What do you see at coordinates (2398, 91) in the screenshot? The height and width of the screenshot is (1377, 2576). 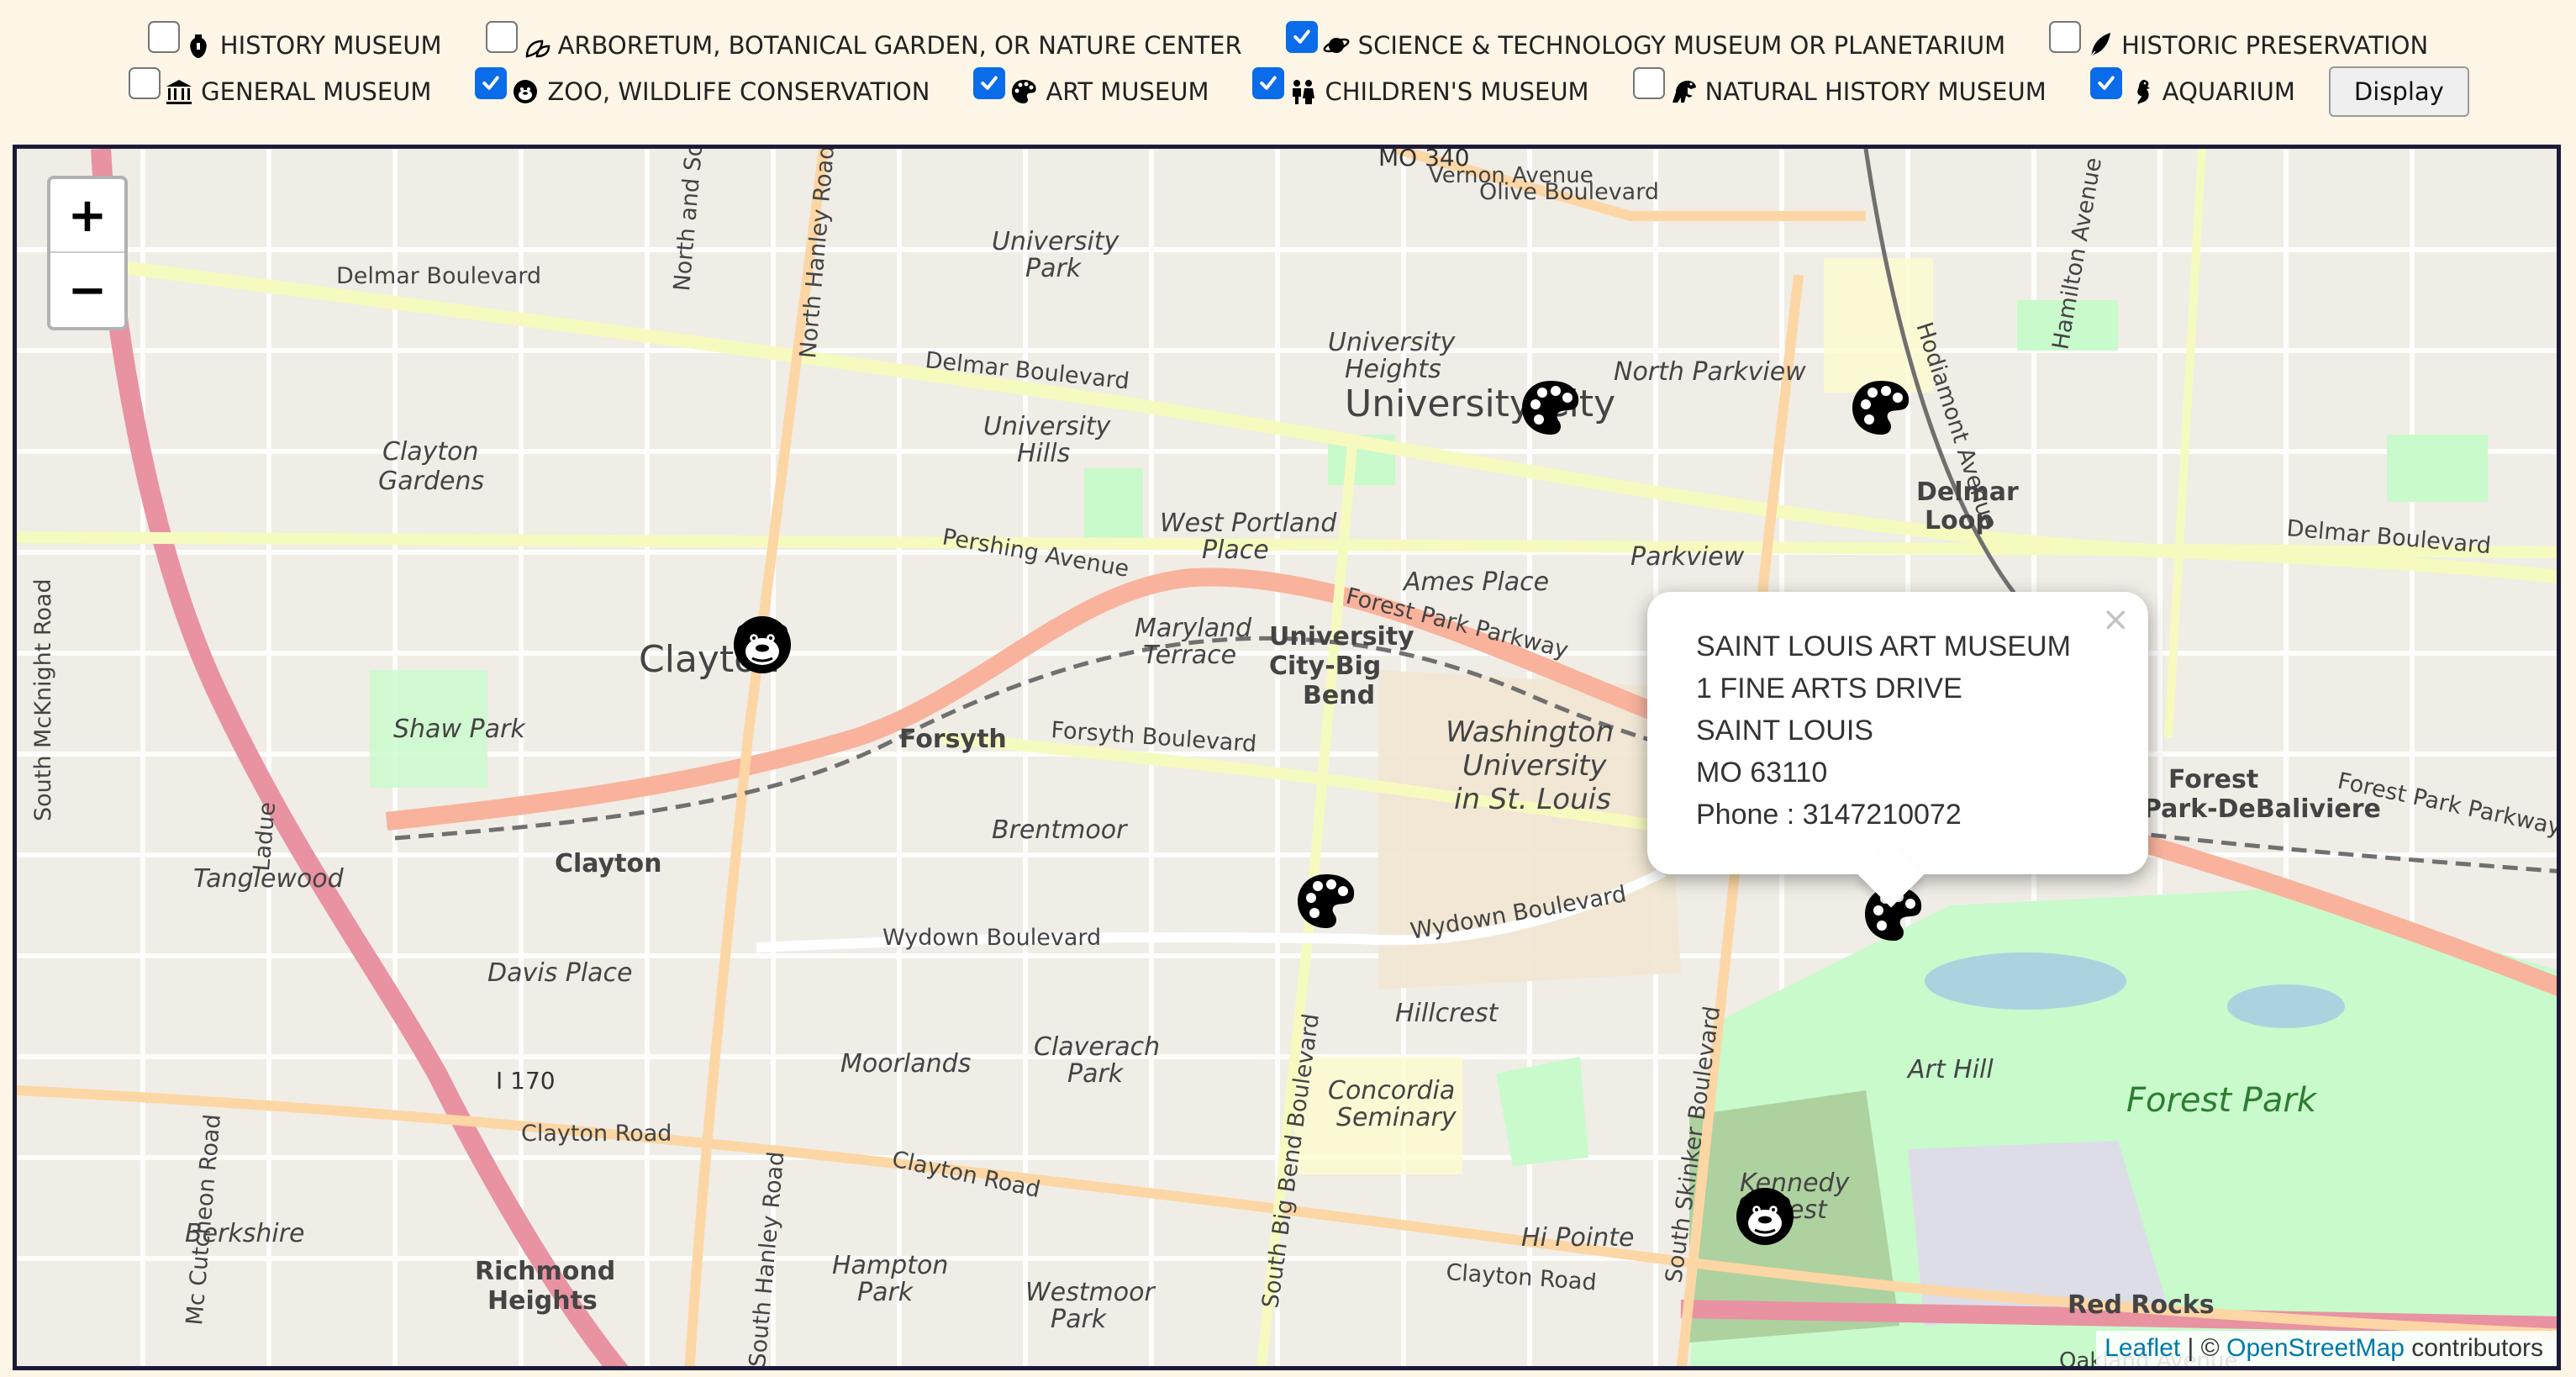 I see `display-button: Display` at bounding box center [2398, 91].